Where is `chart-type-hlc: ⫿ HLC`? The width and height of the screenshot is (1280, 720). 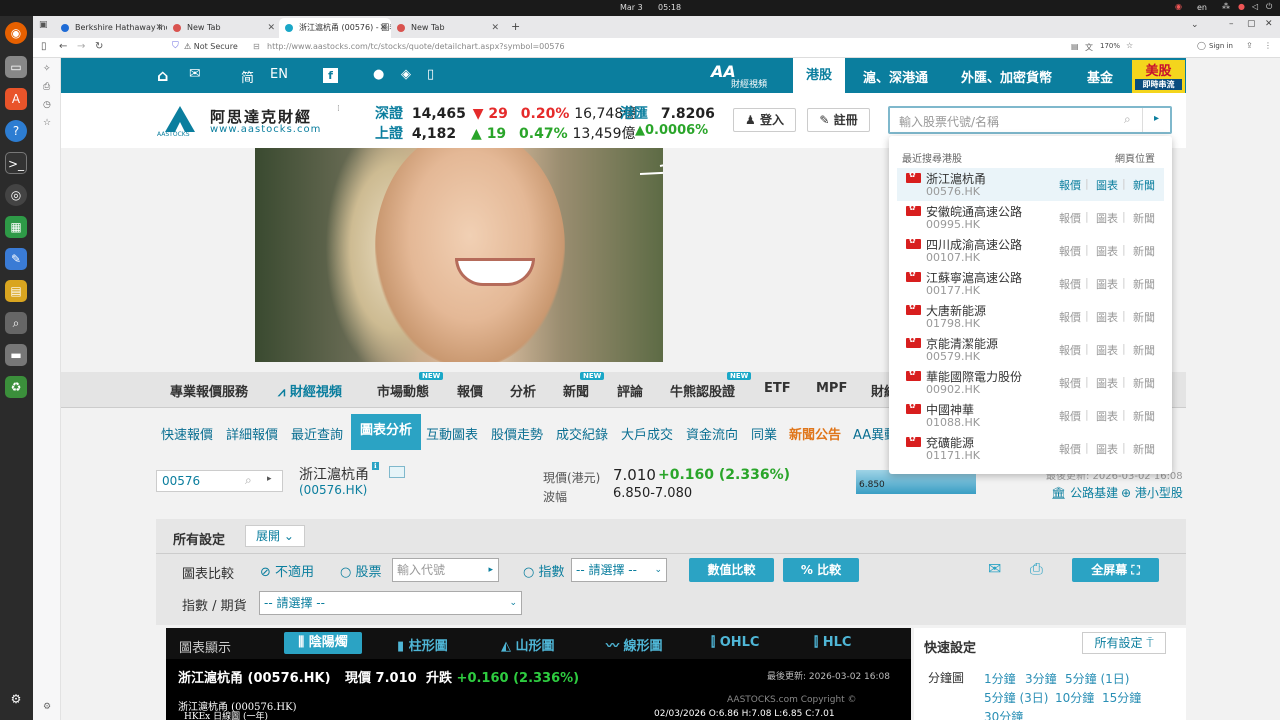
chart-type-hlc: ⫿ HLC is located at coordinates (832, 642).